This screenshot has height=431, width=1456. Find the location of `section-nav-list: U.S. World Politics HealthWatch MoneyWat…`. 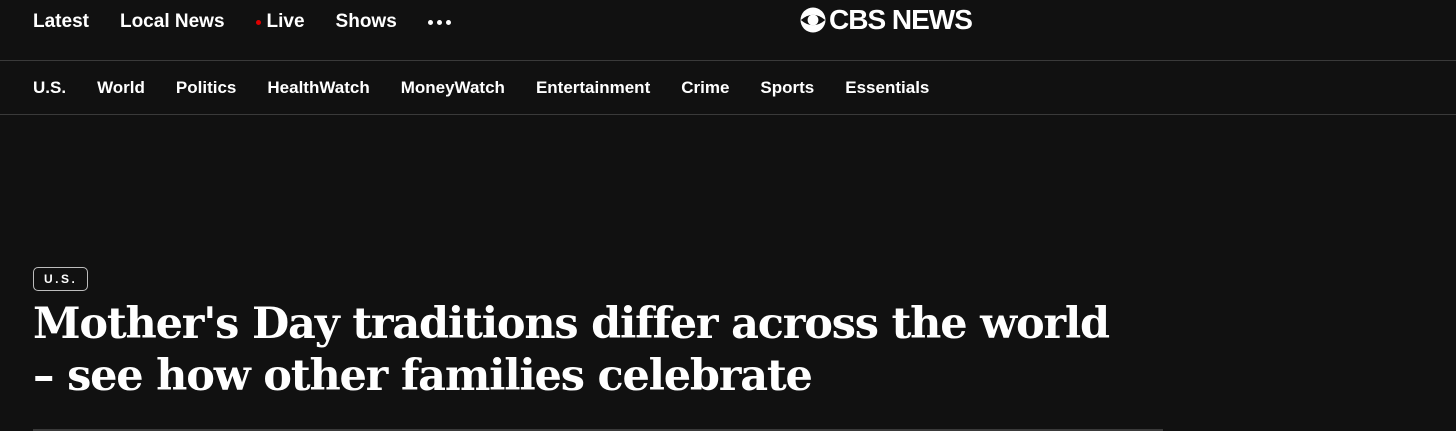

section-nav-list: U.S. World Politics HealthWatch MoneyWat… is located at coordinates (496, 88).